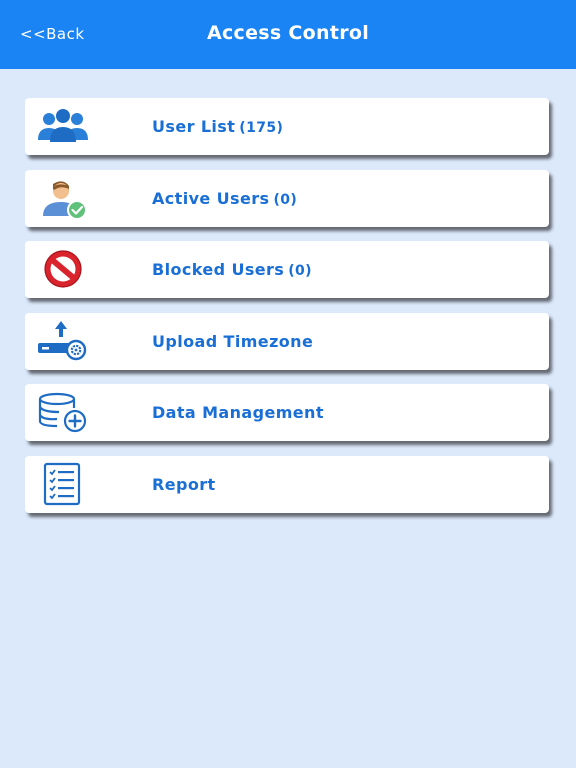 This screenshot has height=768, width=576. What do you see at coordinates (63, 484) in the screenshot?
I see `report-checklist-icon` at bounding box center [63, 484].